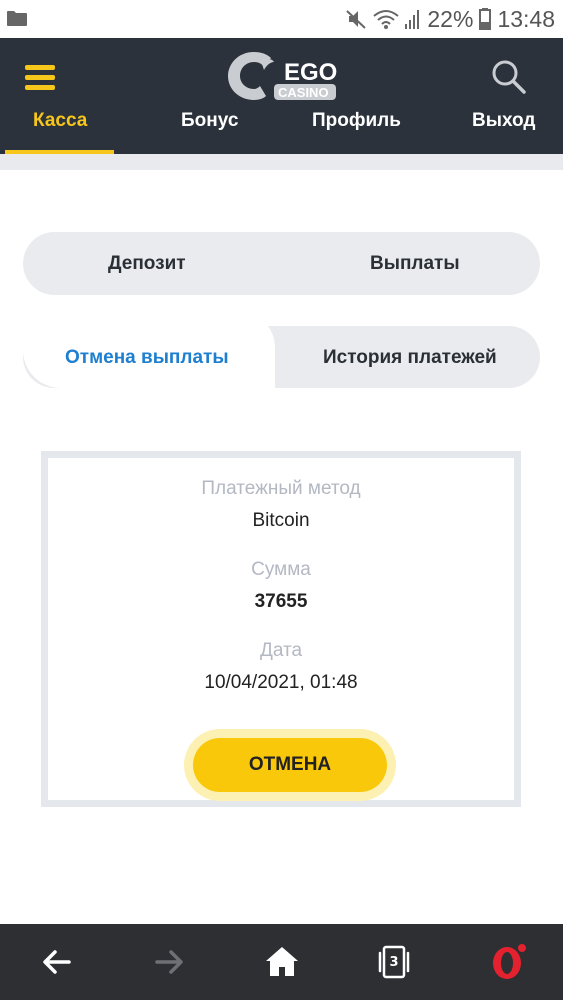  I want to click on main-nav: Касса Бонус Профиль Выход, so click(281, 133).